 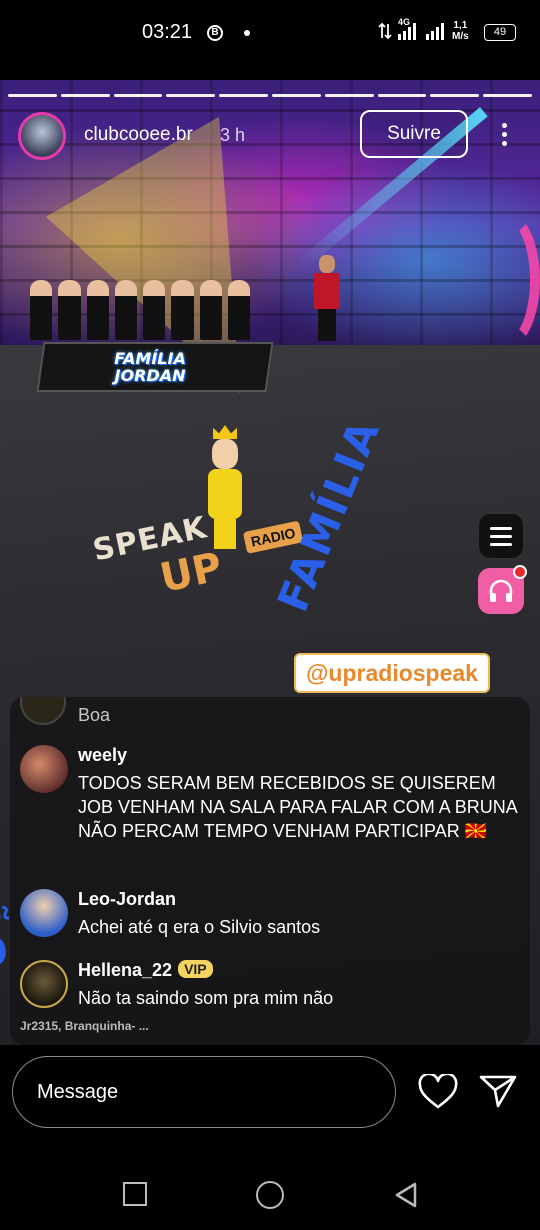 What do you see at coordinates (414, 134) in the screenshot?
I see `follow-button: Suivre` at bounding box center [414, 134].